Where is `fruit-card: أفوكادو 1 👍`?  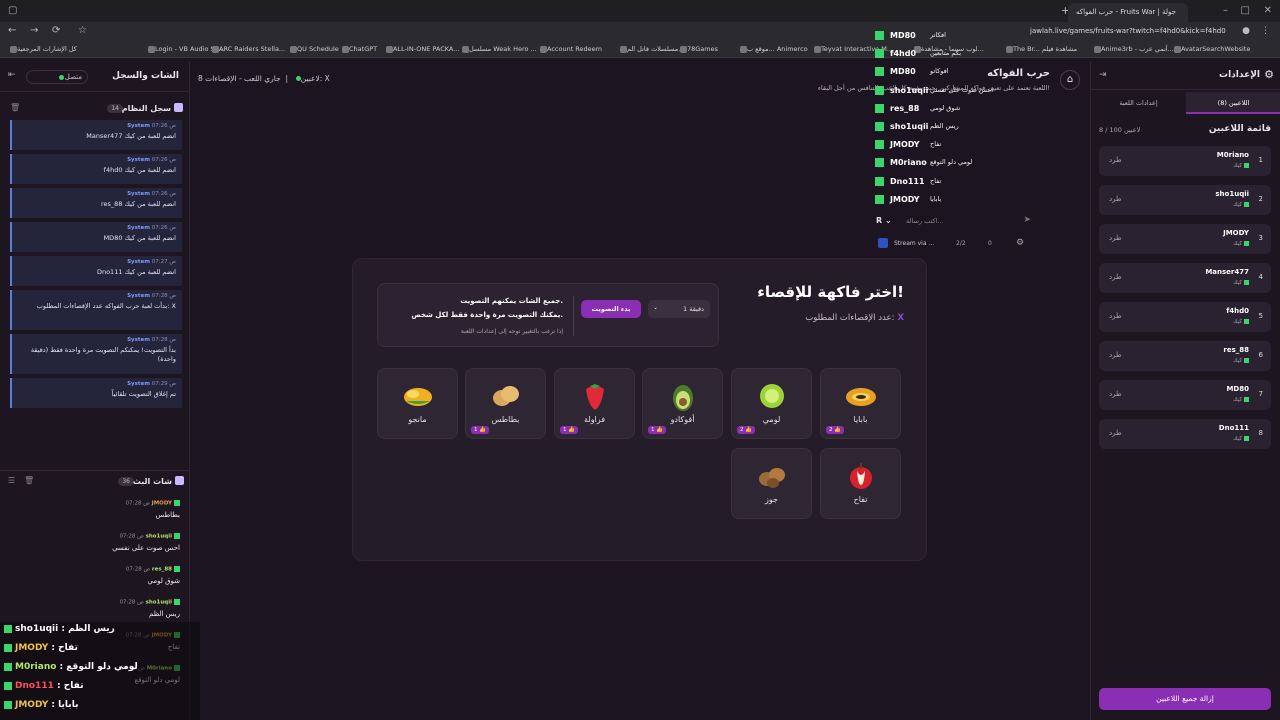
fruit-card: أفوكادو 1 👍 is located at coordinates (682, 403).